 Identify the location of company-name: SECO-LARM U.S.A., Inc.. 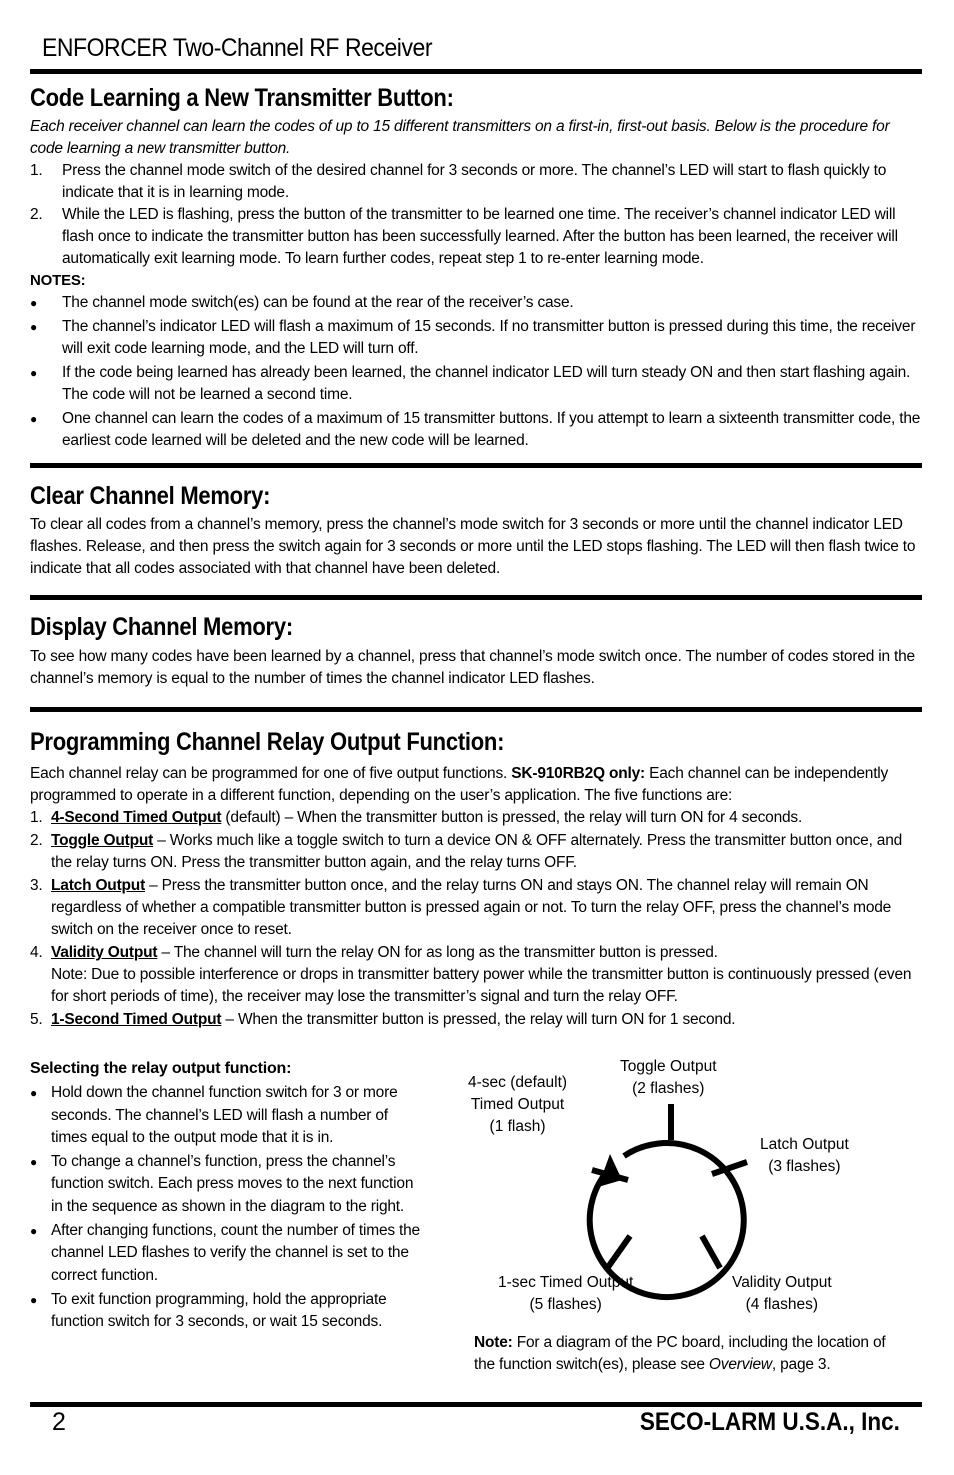
(769, 1422).